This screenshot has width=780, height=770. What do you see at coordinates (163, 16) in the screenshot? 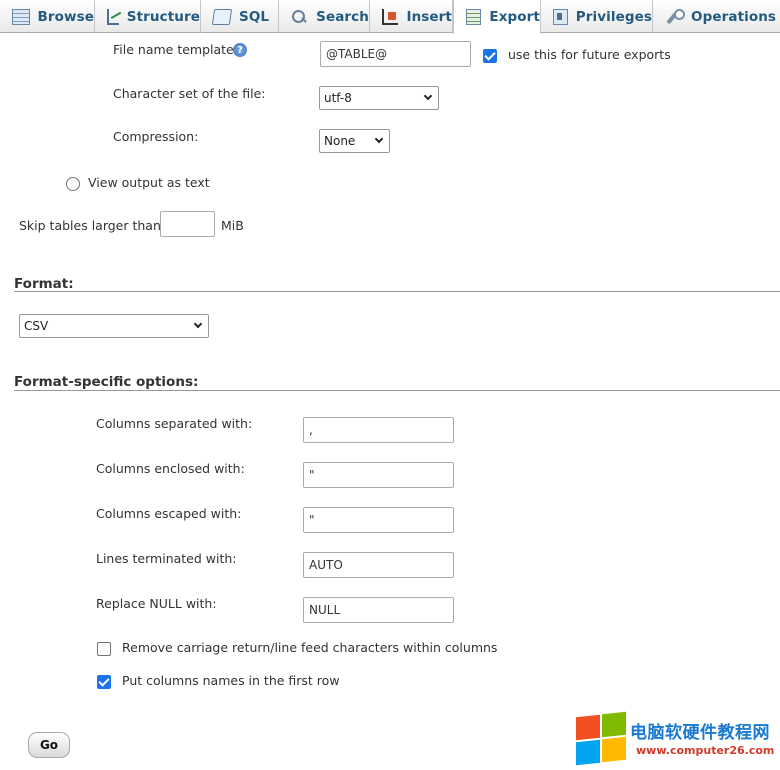
I see `tab-label: Structure` at bounding box center [163, 16].